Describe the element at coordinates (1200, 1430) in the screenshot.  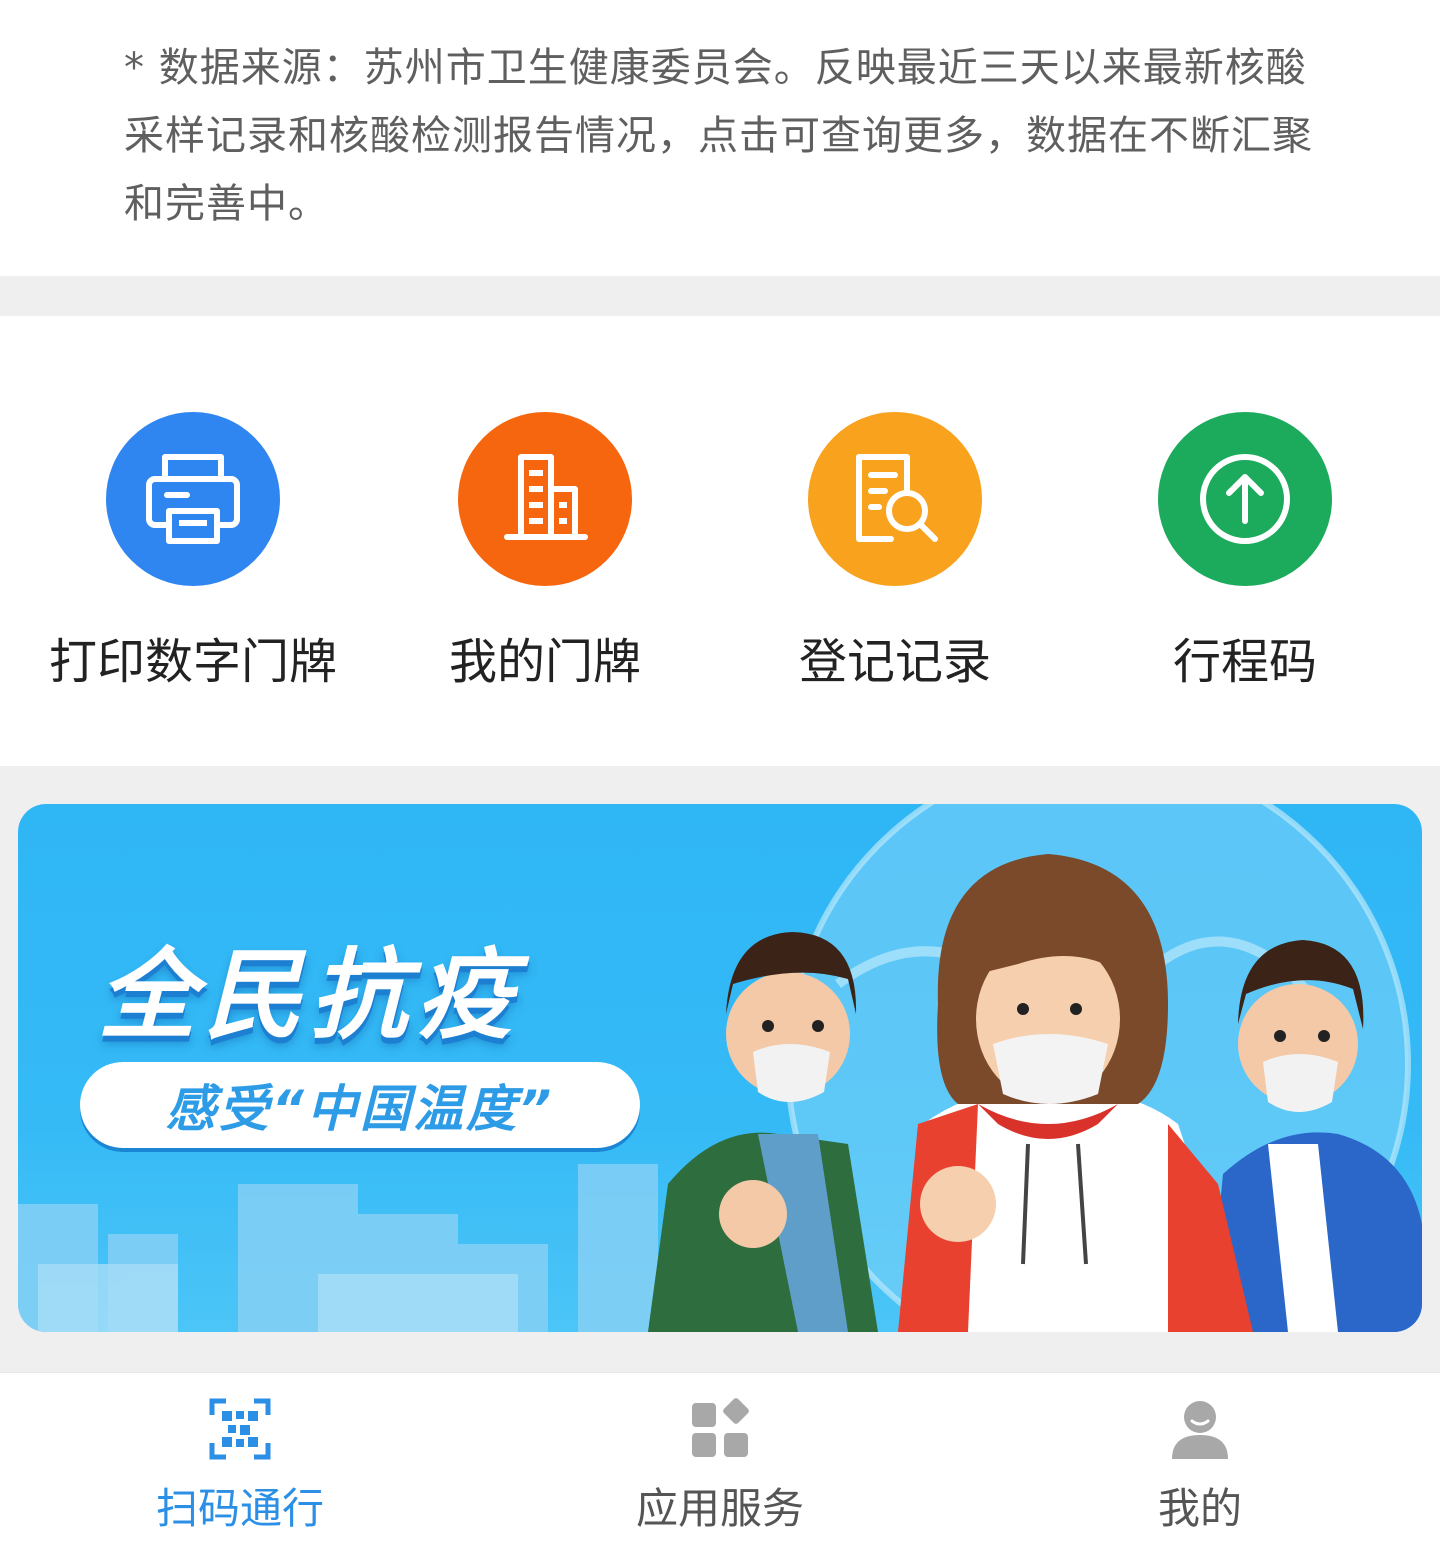
I see `user-profile-icon` at that location.